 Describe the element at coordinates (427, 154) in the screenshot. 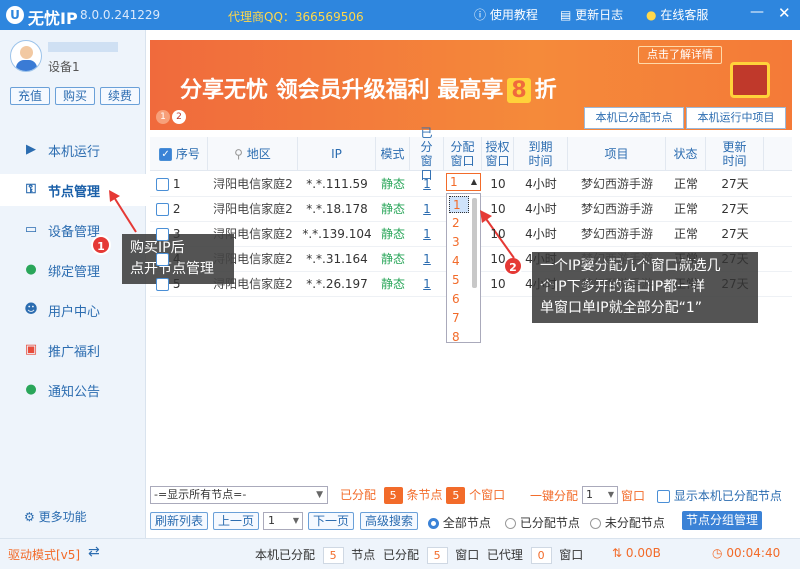

I see `header-used-windows: 已分窗口` at that location.